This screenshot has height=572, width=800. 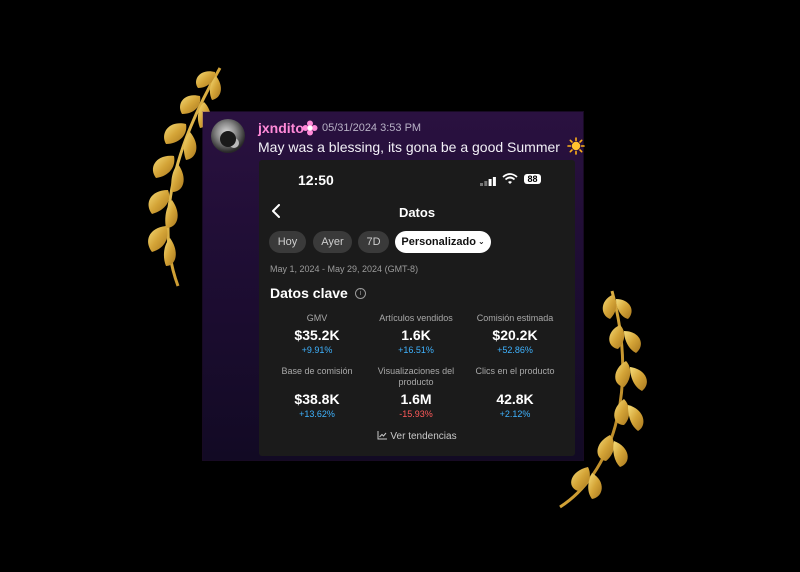 What do you see at coordinates (416, 376) in the screenshot?
I see `metric-label: Visualizaciones del producto` at bounding box center [416, 376].